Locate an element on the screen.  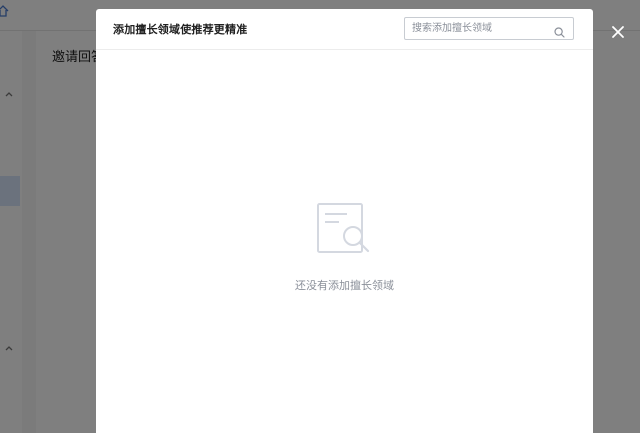
empty-state-text: 还没有添加擅长领域 is located at coordinates (344, 285).